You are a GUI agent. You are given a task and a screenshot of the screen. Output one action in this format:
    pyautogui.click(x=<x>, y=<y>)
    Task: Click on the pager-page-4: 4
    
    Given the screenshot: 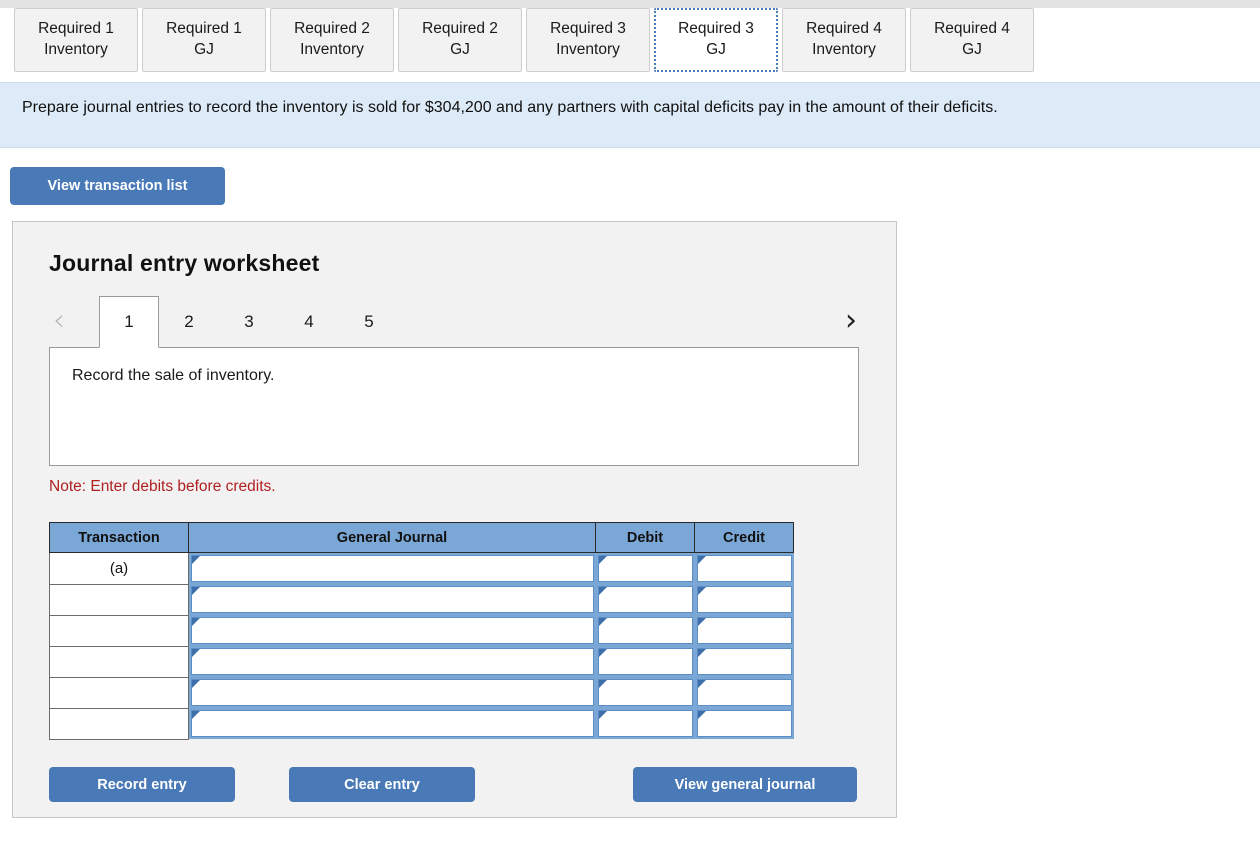 What is the action you would take?
    pyautogui.click(x=309, y=322)
    